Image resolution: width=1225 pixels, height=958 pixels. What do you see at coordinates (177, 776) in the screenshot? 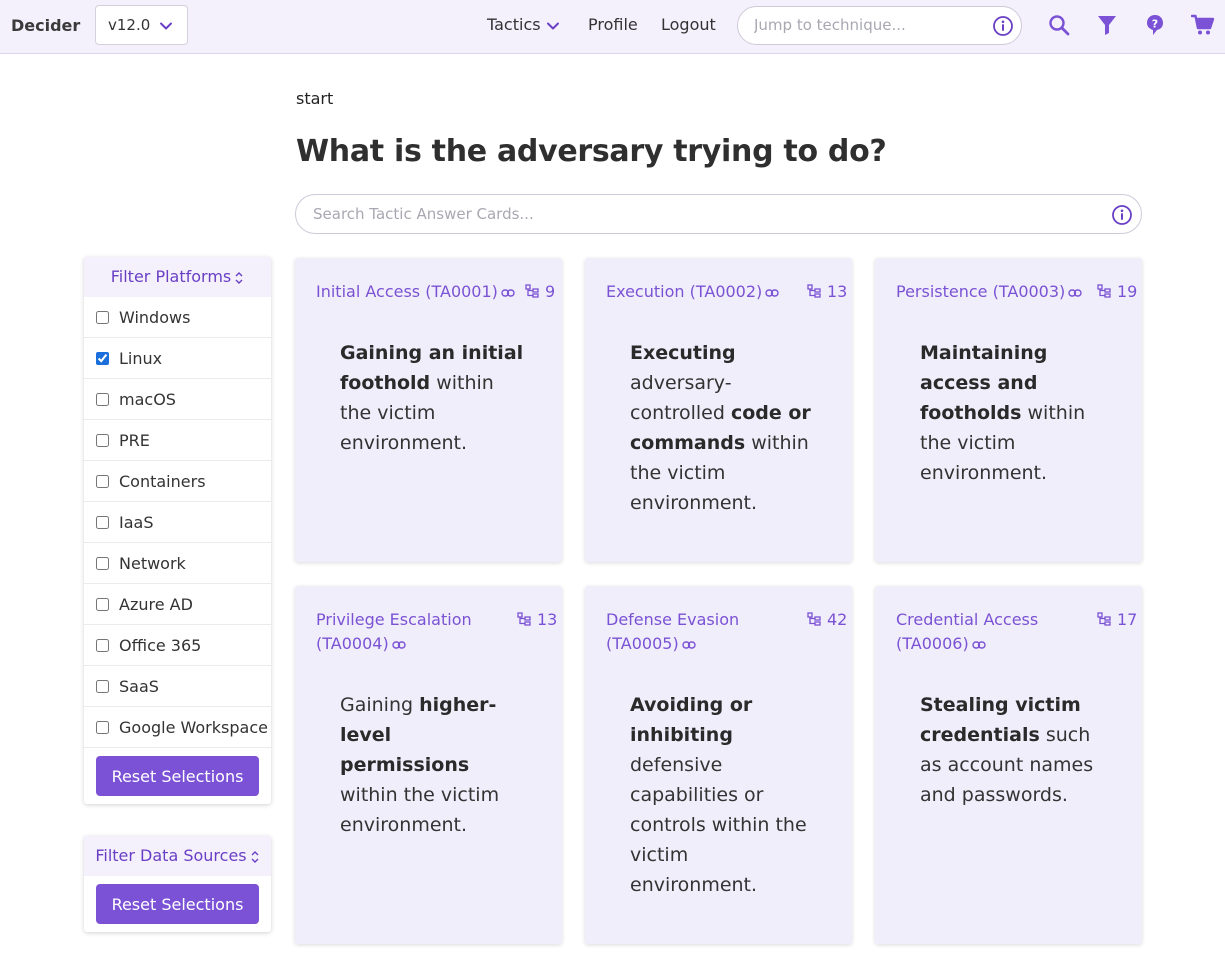
I see `reset-platforms-button: Reset Selections` at bounding box center [177, 776].